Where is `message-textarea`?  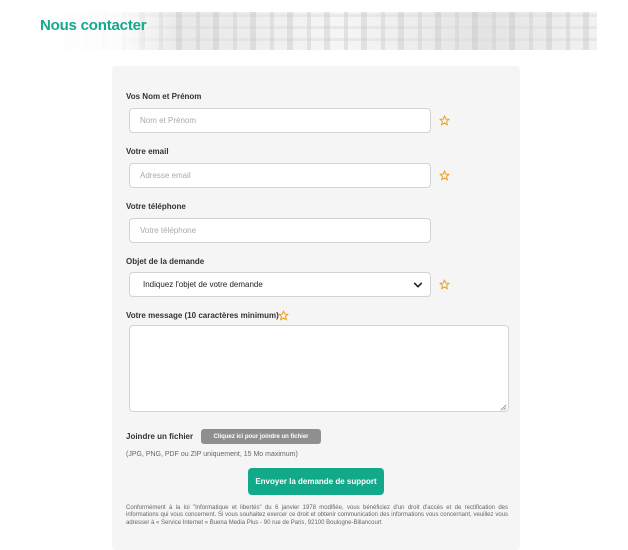
message-textarea is located at coordinates (319, 368).